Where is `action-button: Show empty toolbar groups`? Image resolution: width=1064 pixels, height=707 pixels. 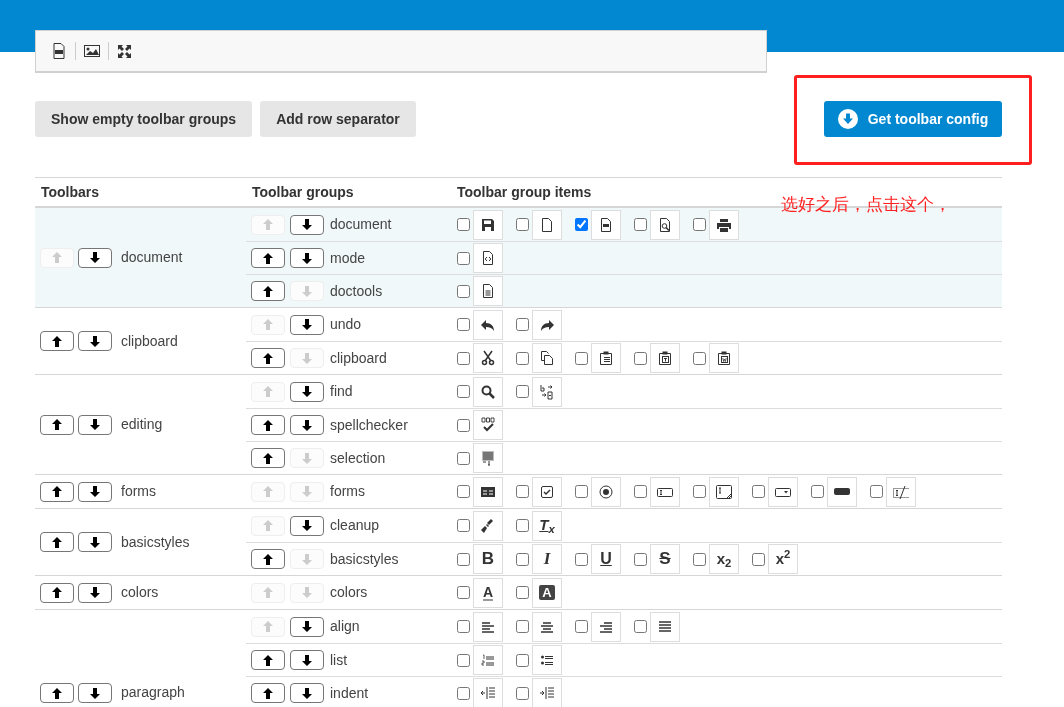 action-button: Show empty toolbar groups is located at coordinates (144, 119).